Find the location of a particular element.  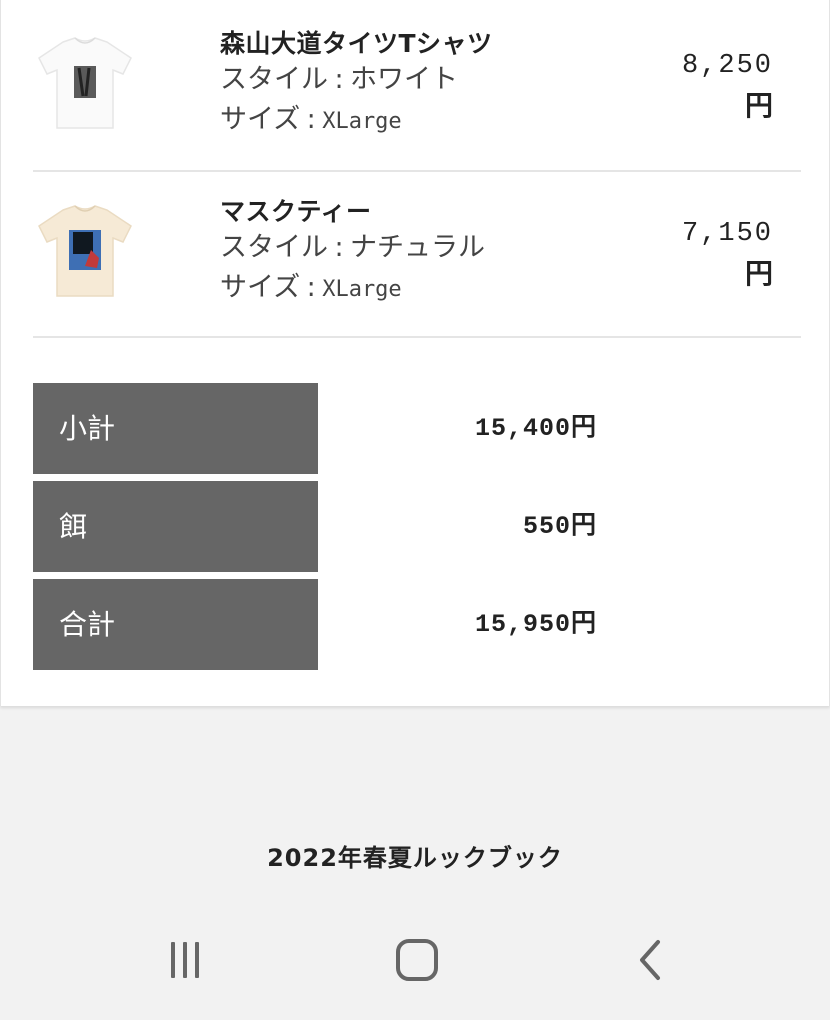

product-style: スタイル: ホワイト is located at coordinates (356, 80).